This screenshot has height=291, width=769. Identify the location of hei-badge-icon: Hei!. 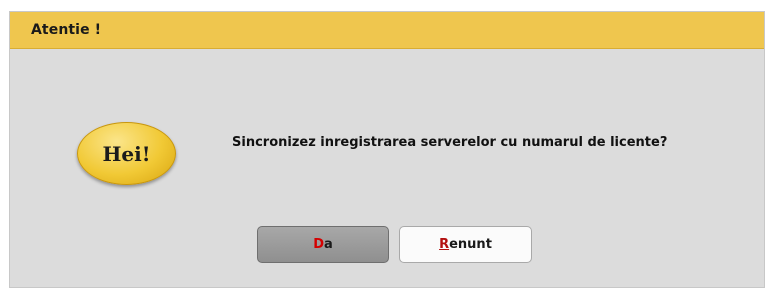
(126, 153).